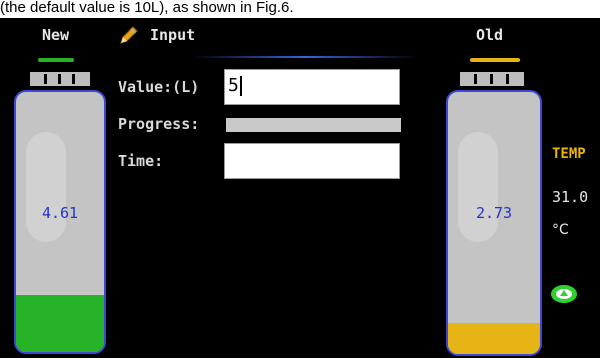 The width and height of the screenshot is (600, 358). I want to click on old-battery-cap, so click(492, 79).